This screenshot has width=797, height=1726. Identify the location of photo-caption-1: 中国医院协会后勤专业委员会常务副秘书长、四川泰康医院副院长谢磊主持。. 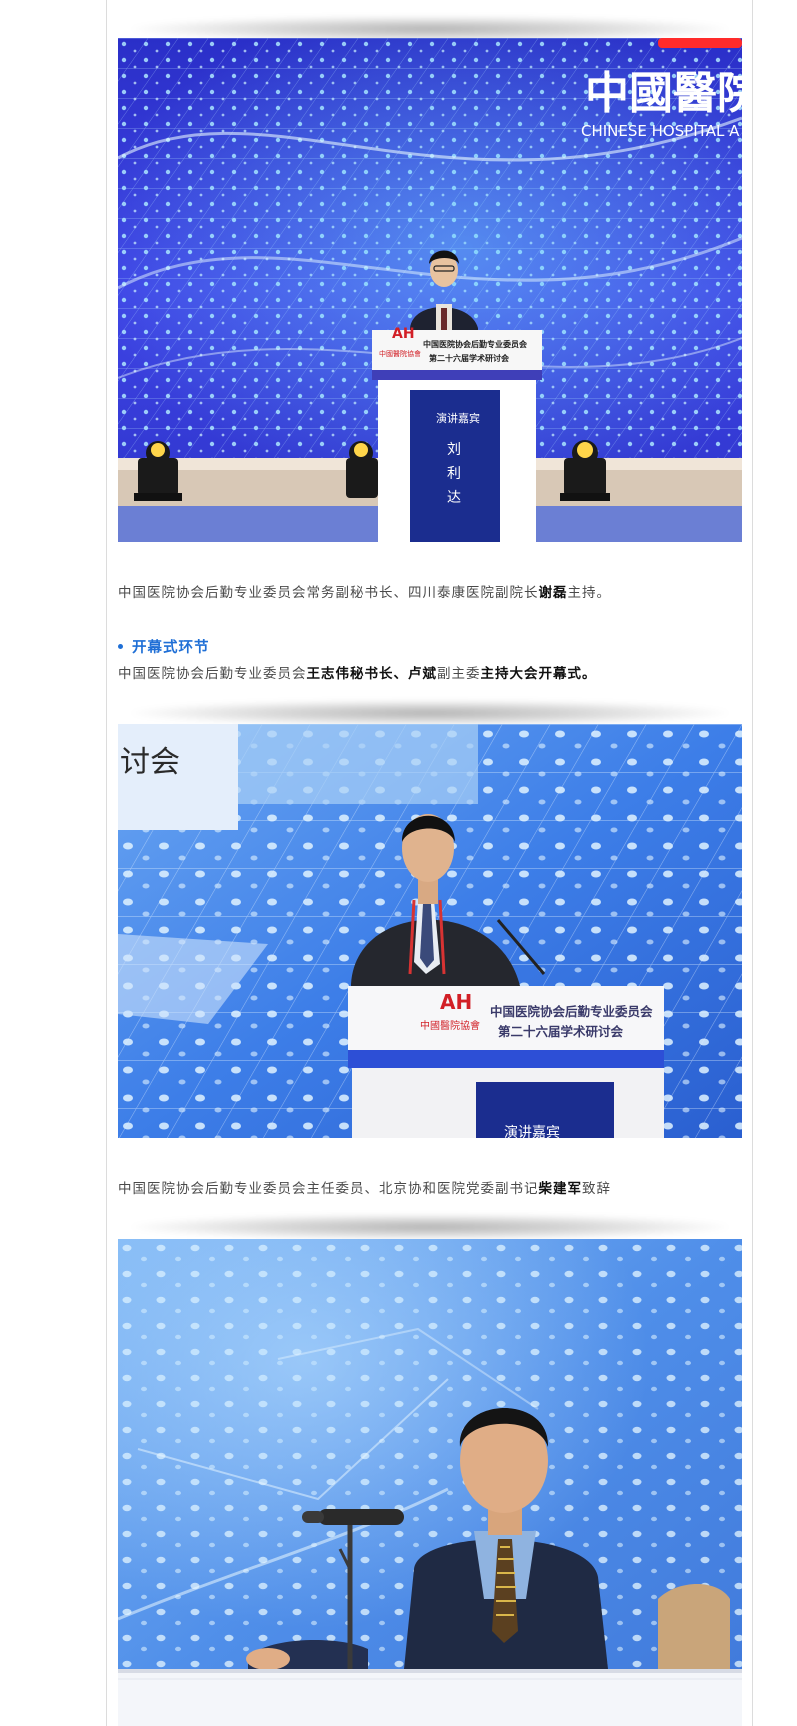
(433, 593).